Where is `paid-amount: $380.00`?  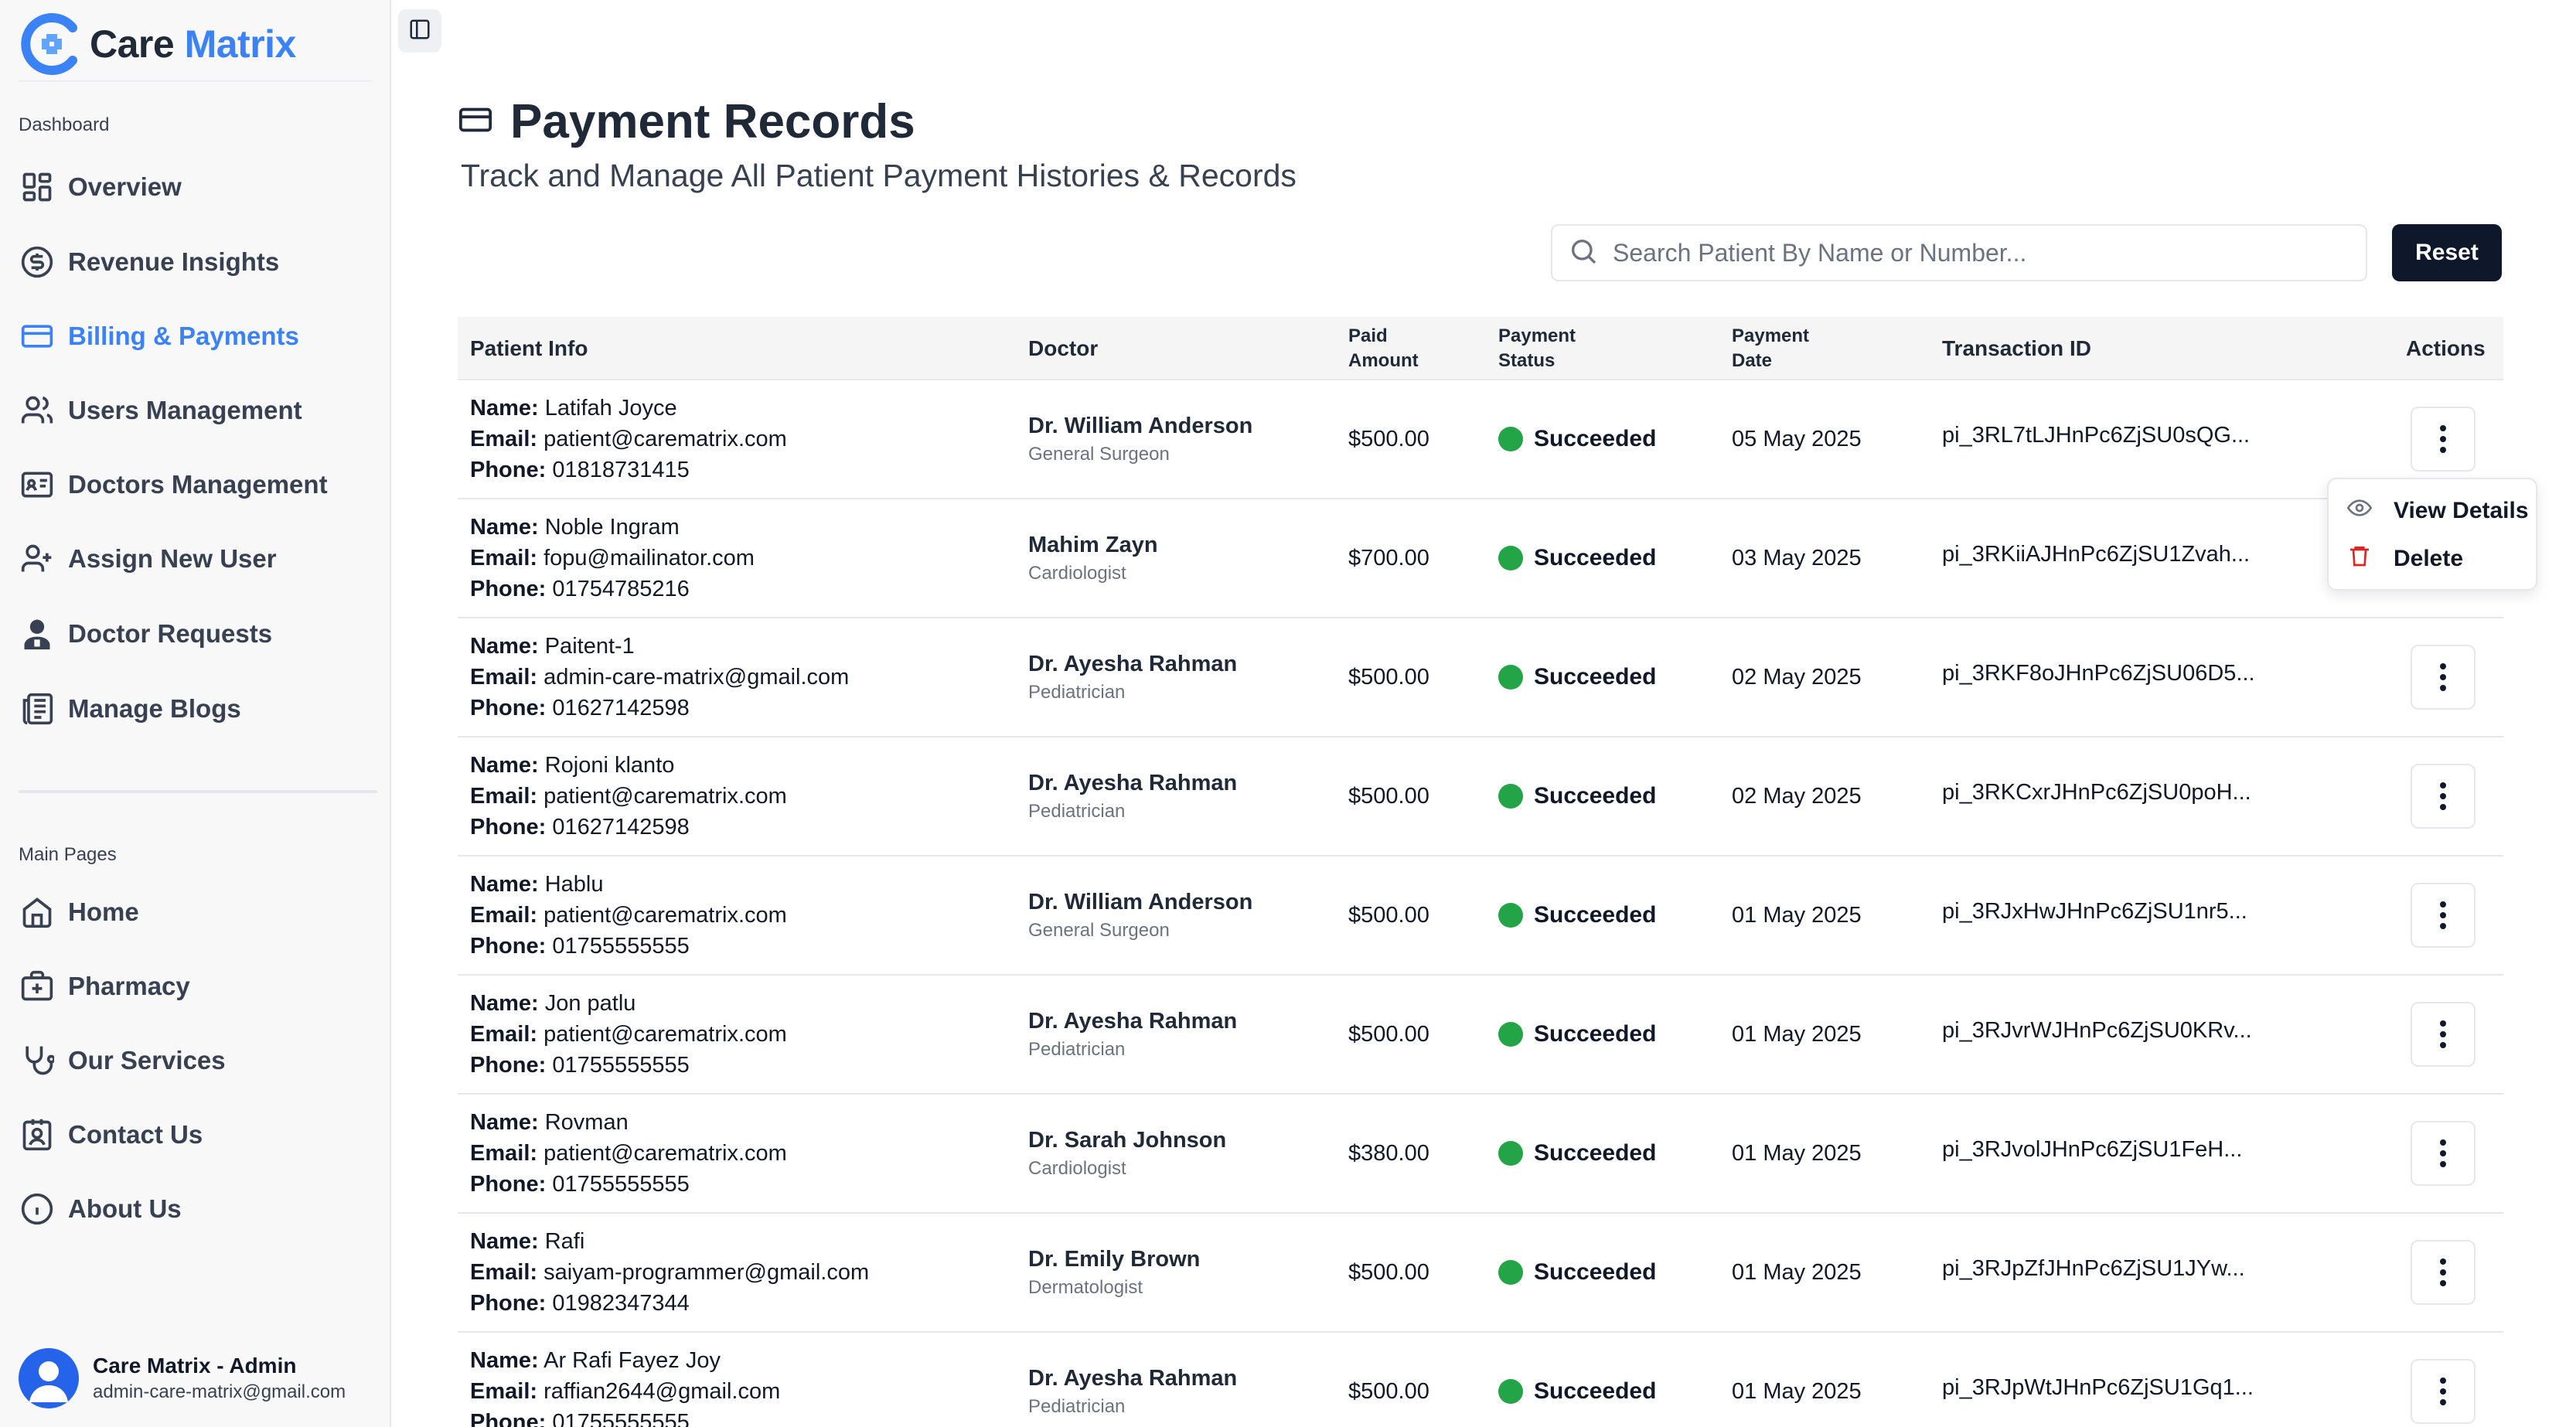
paid-amount: $380.00 is located at coordinates (1388, 1153).